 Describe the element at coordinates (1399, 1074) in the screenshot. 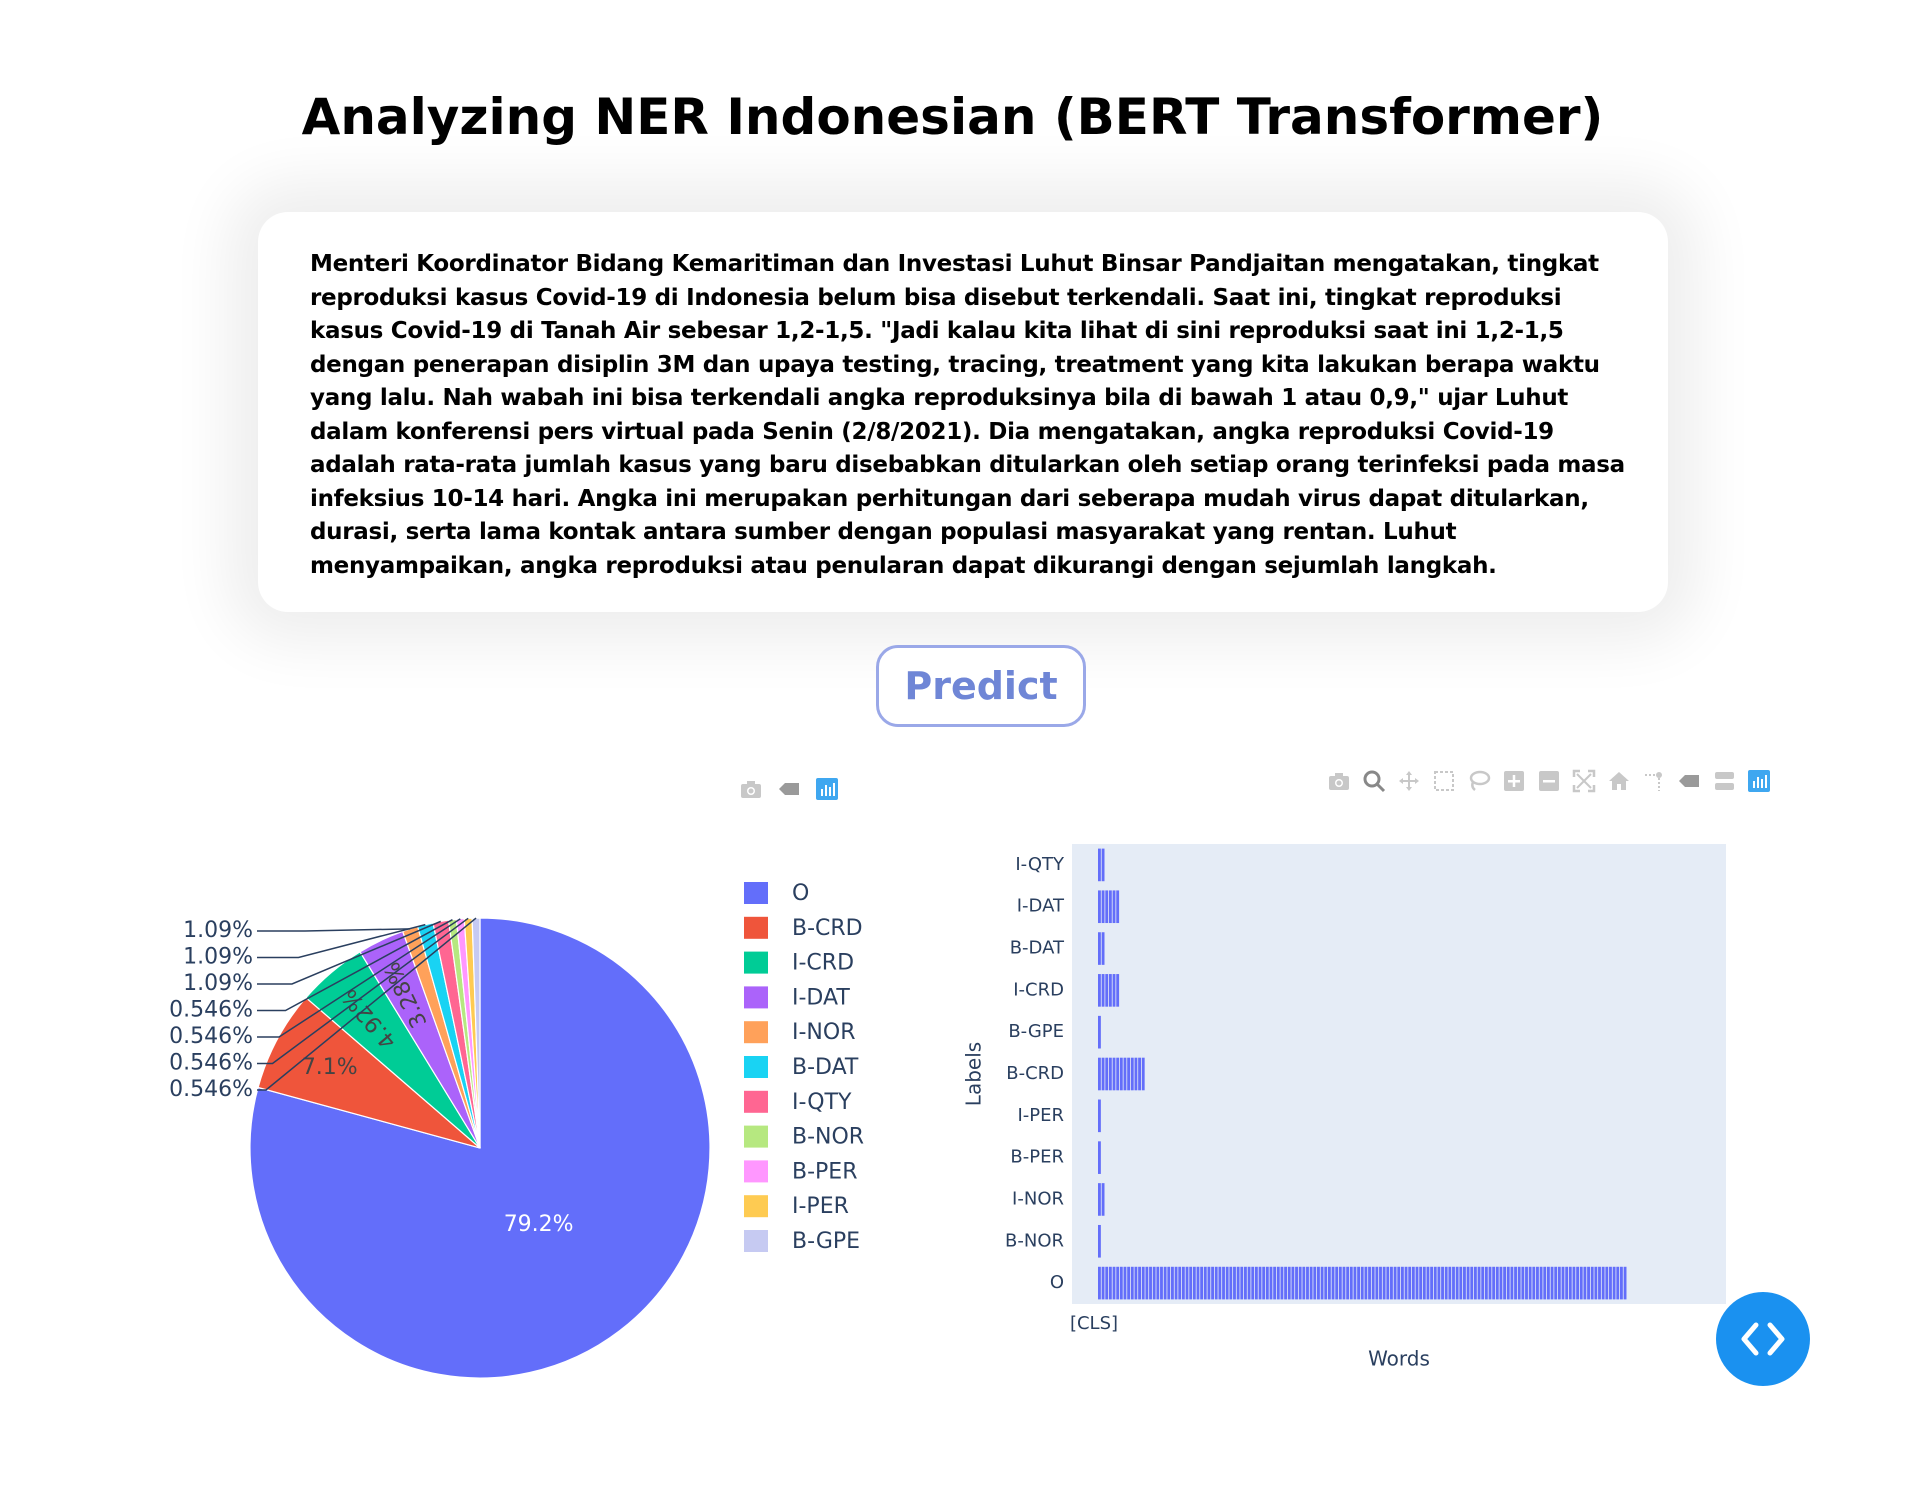

I see `plot-area` at that location.